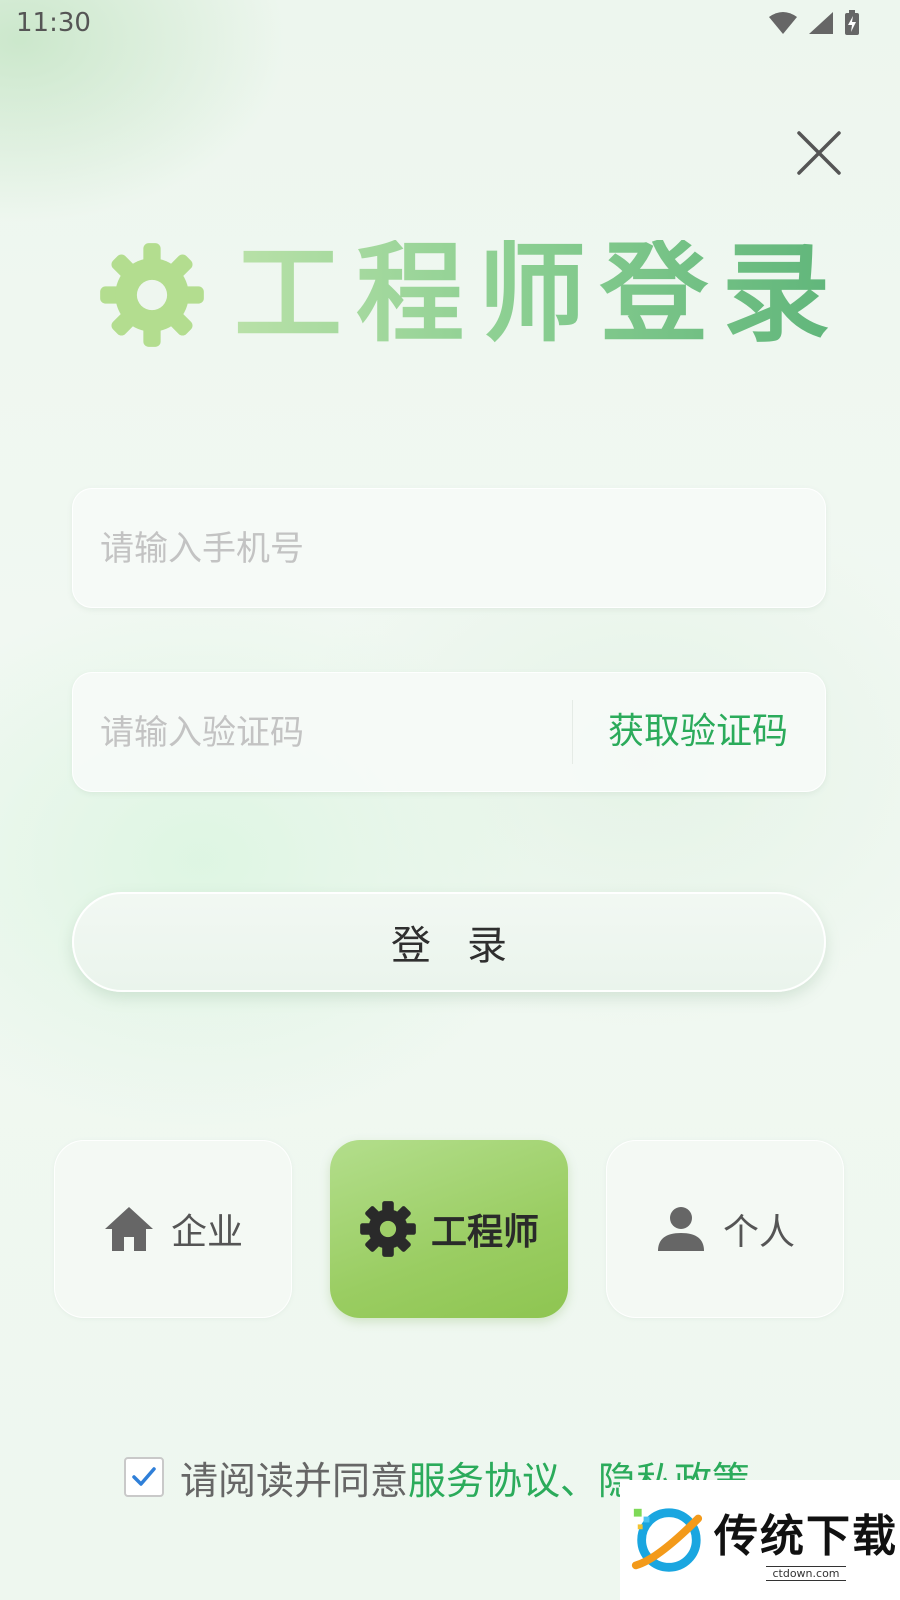  I want to click on agreement-checkbox, so click(144, 1477).